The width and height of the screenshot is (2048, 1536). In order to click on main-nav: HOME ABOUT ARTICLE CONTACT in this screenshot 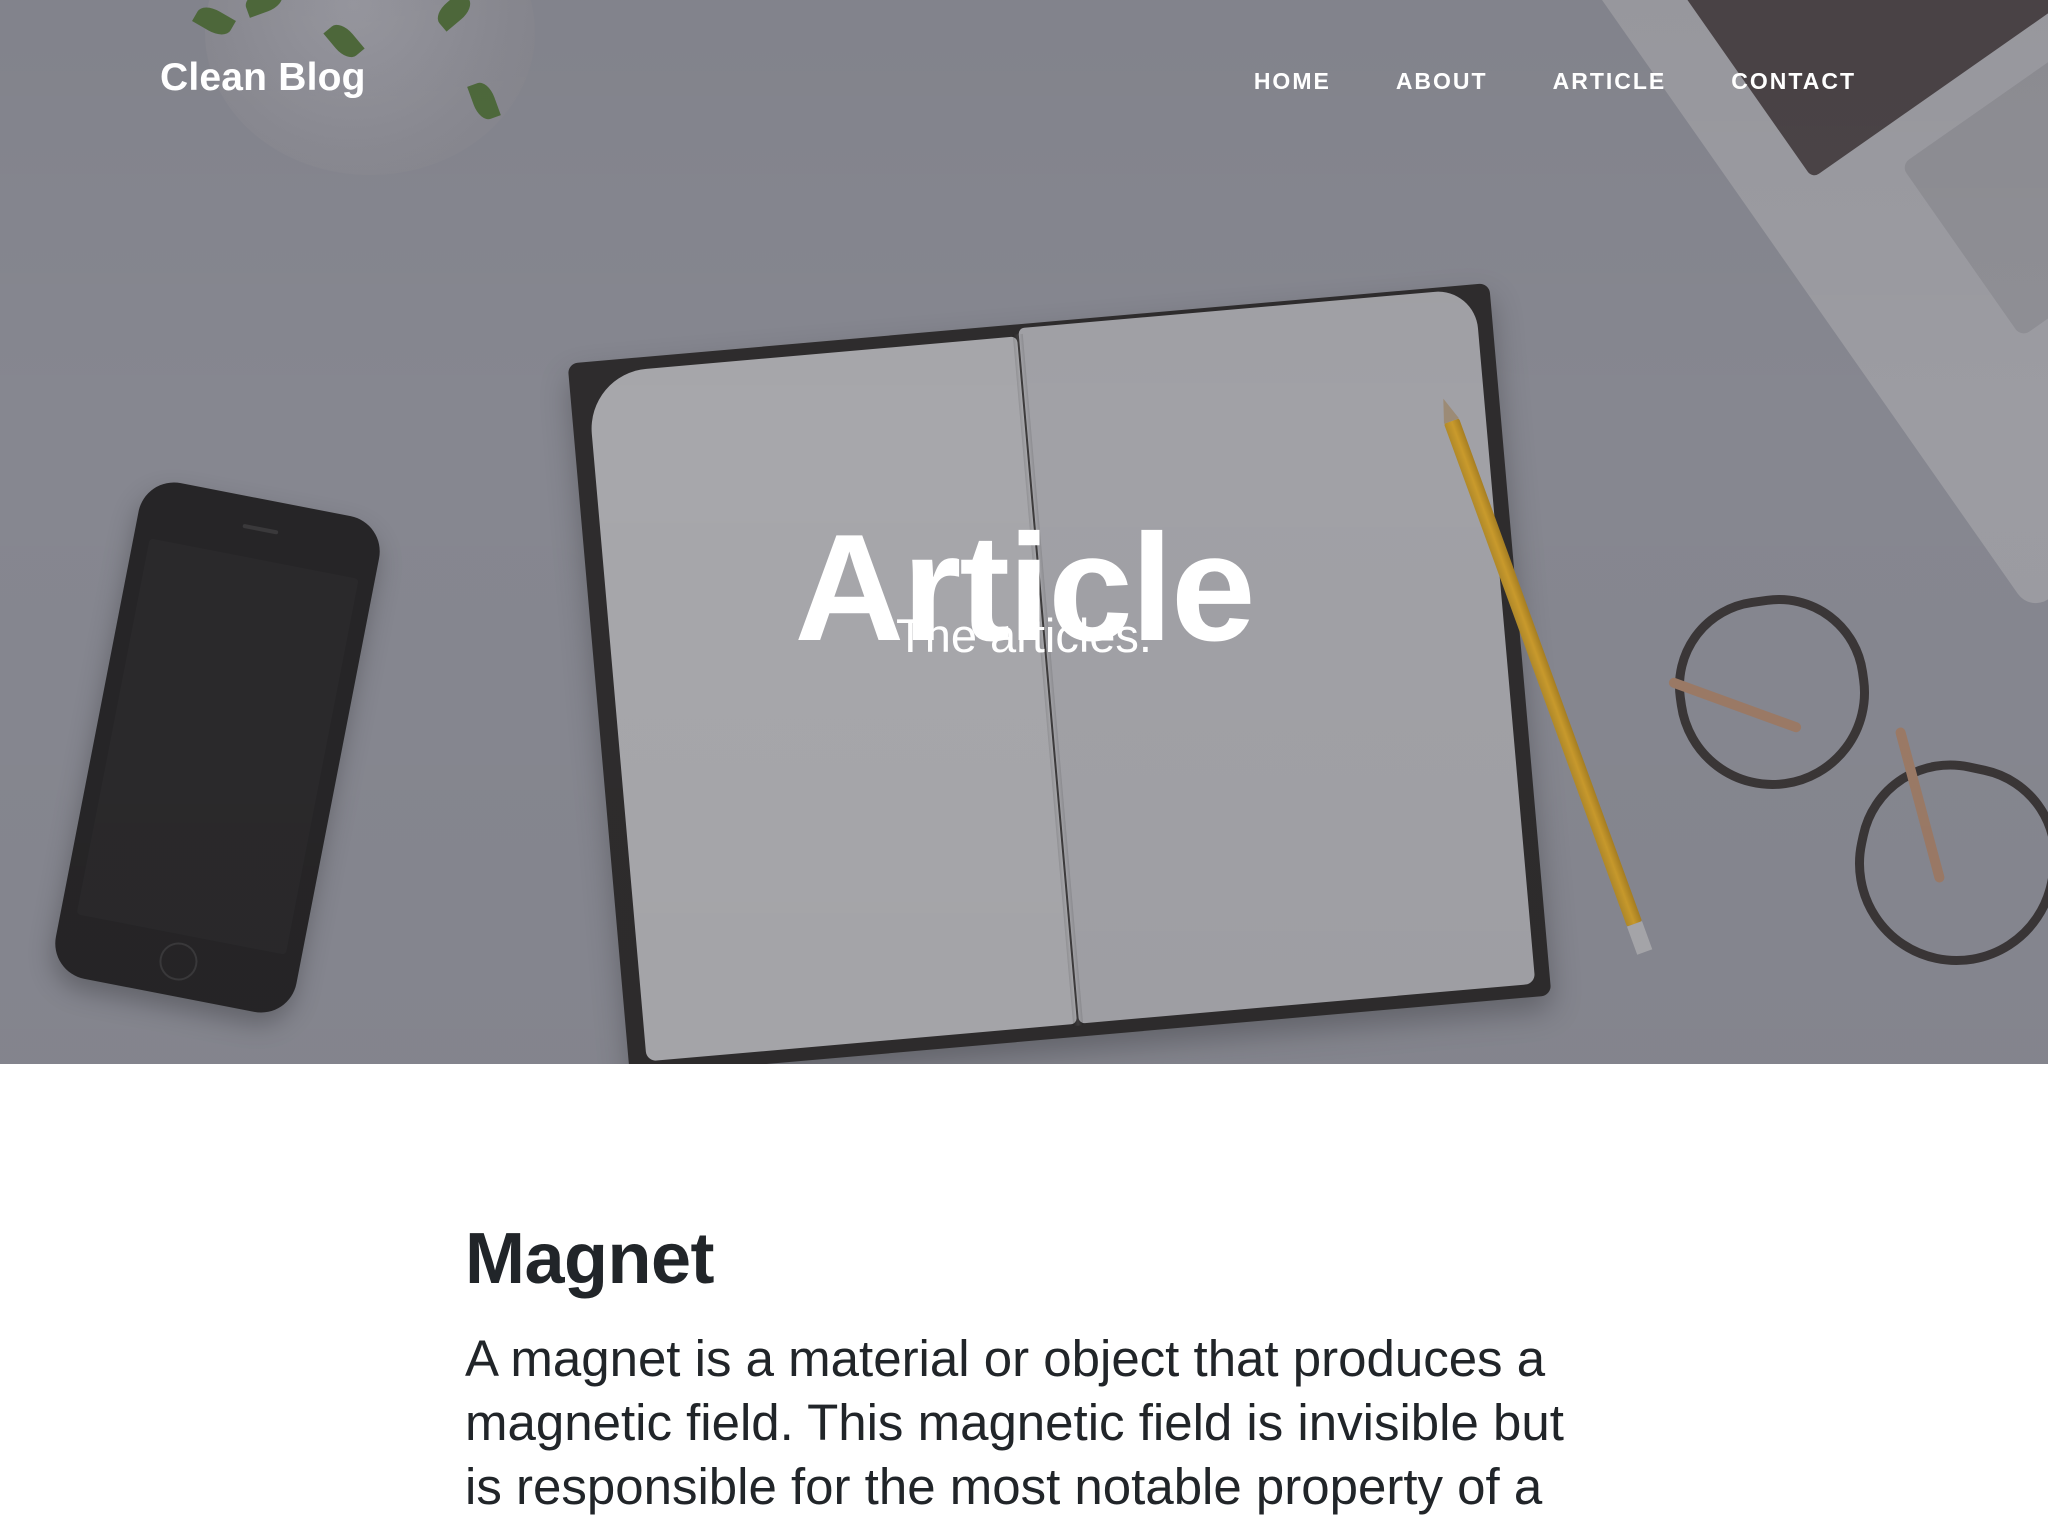, I will do `click(1522, 81)`.